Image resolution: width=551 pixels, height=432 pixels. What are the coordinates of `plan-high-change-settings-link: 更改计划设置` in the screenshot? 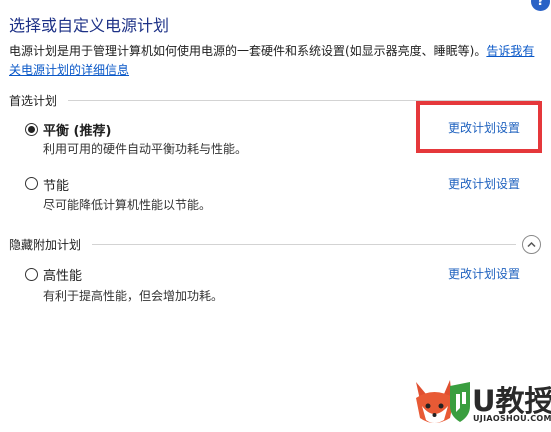 It's located at (484, 273).